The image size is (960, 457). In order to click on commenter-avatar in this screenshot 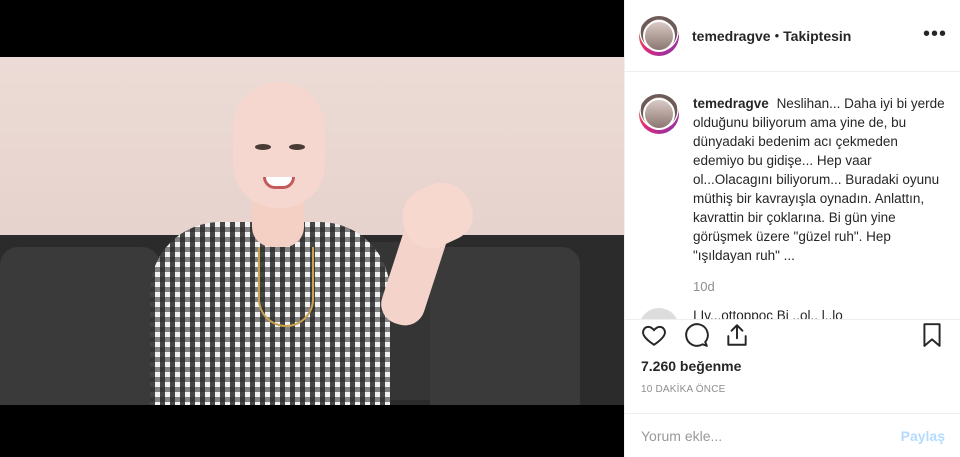, I will do `click(659, 313)`.